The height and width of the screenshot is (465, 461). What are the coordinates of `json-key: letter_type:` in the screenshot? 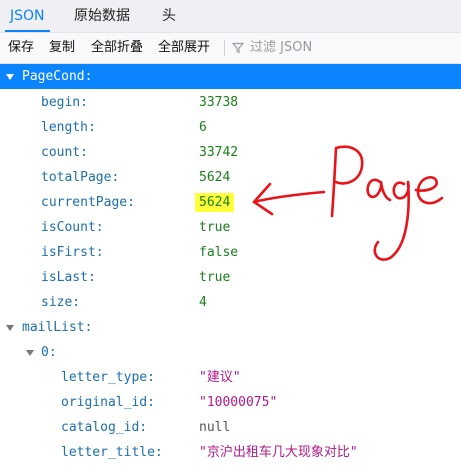 It's located at (108, 377).